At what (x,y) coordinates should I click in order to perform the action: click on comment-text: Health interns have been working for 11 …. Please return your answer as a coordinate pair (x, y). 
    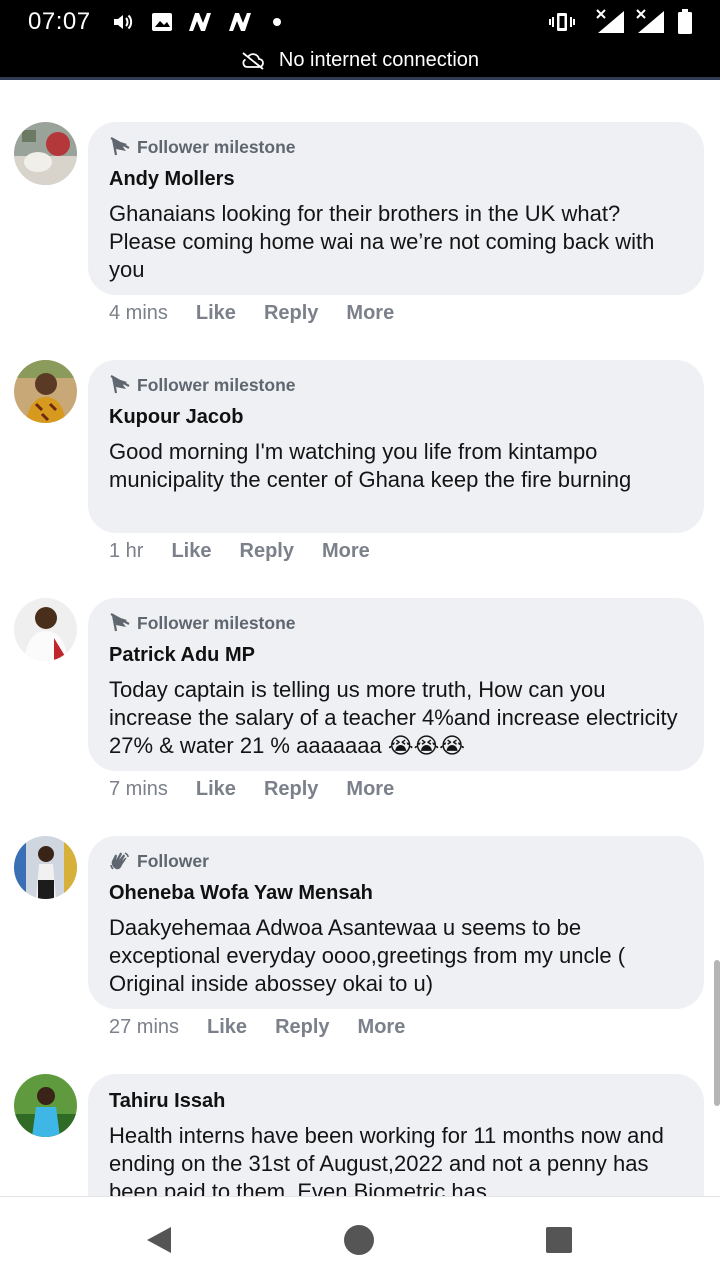
    Looking at the image, I should click on (386, 1159).